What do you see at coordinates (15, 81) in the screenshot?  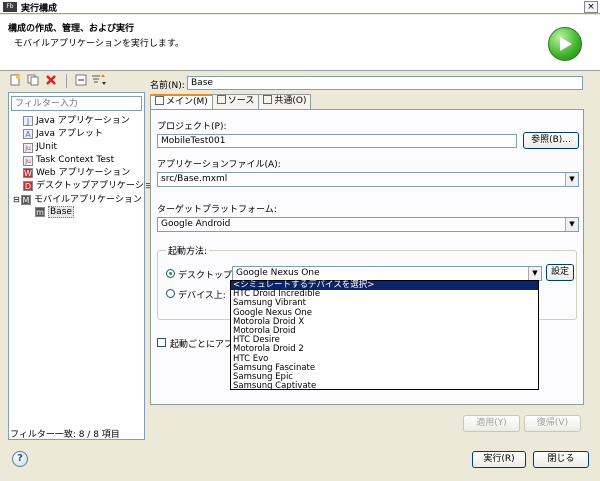 I see `new-config-icon` at bounding box center [15, 81].